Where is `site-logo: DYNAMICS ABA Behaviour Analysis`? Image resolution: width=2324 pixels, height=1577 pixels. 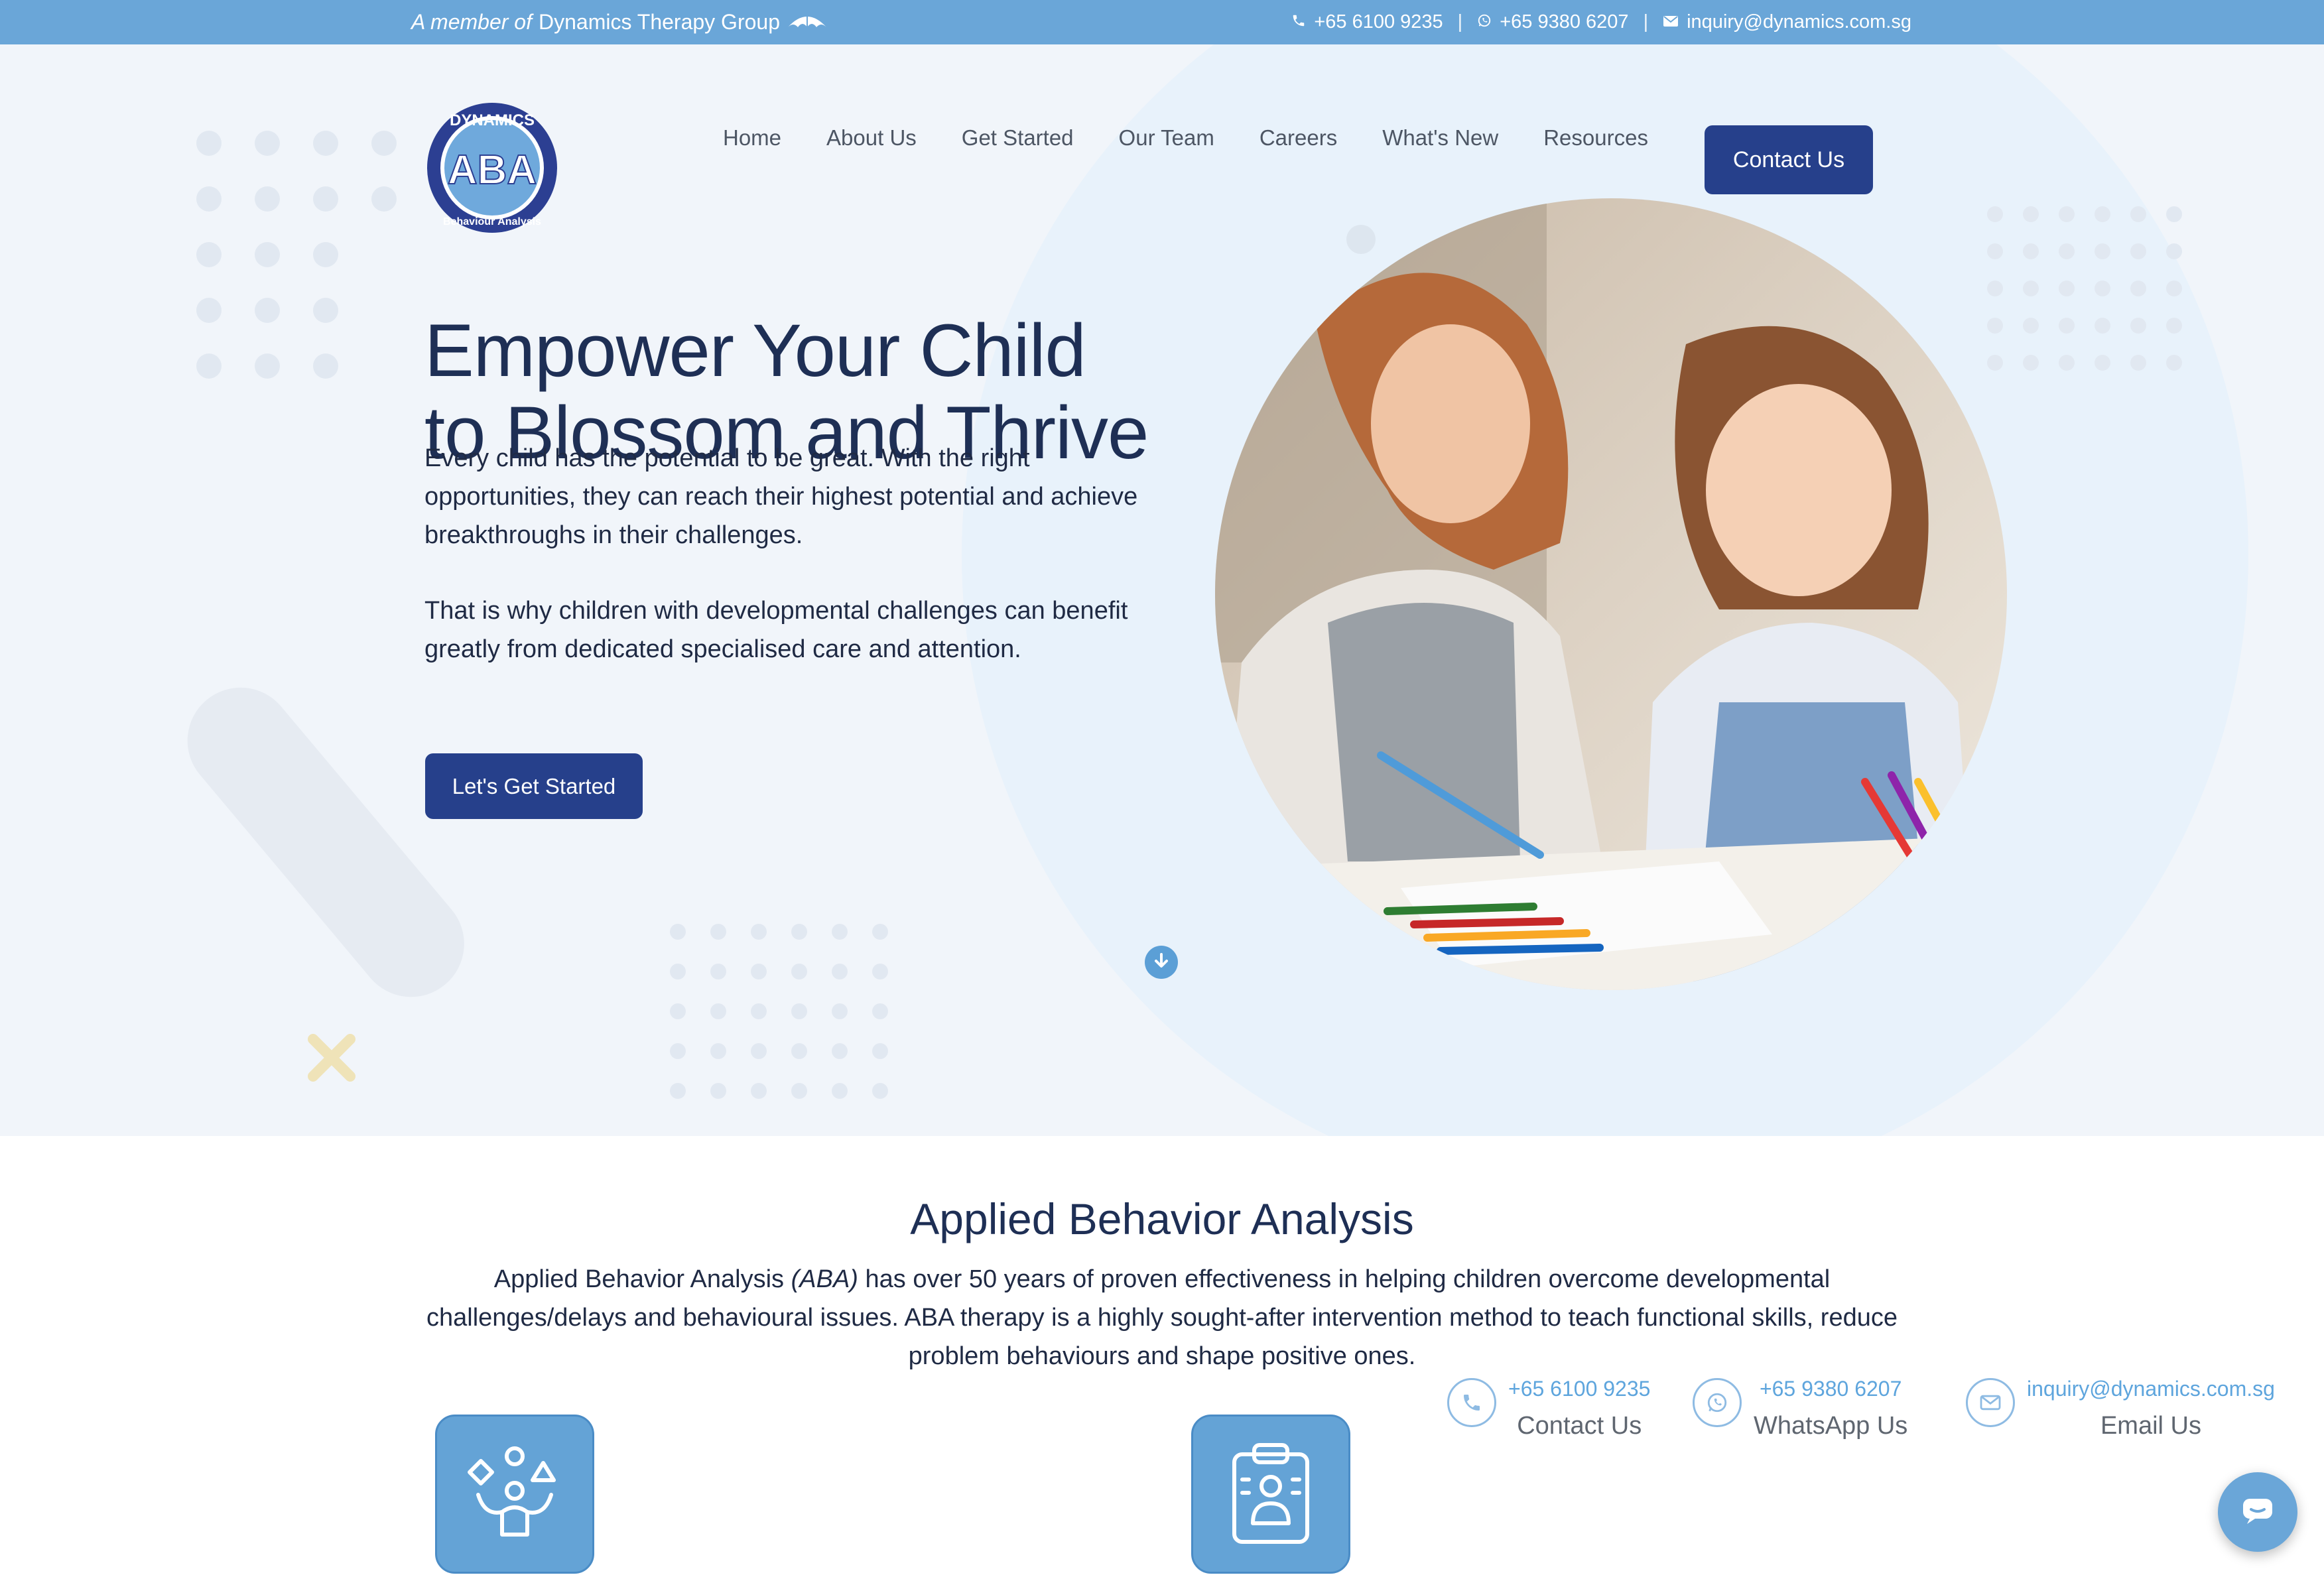 site-logo: DYNAMICS ABA Behaviour Analysis is located at coordinates (492, 167).